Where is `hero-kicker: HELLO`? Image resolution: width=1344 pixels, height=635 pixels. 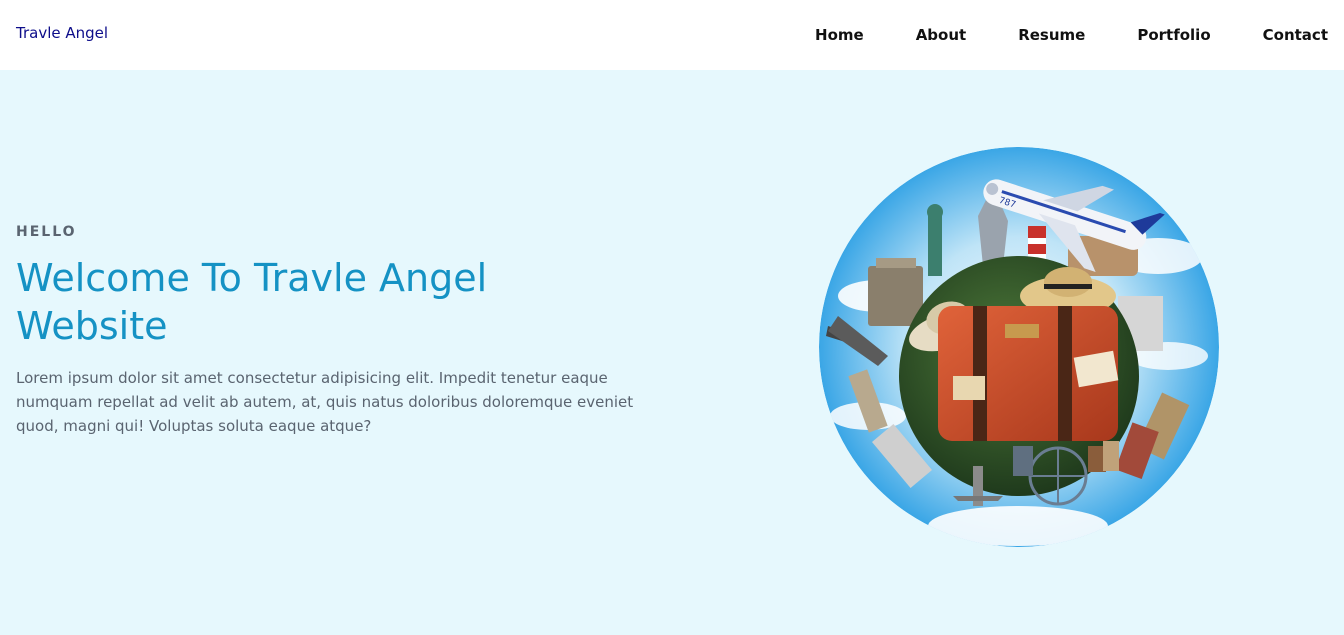
hero-kicker: HELLO is located at coordinates (46, 232).